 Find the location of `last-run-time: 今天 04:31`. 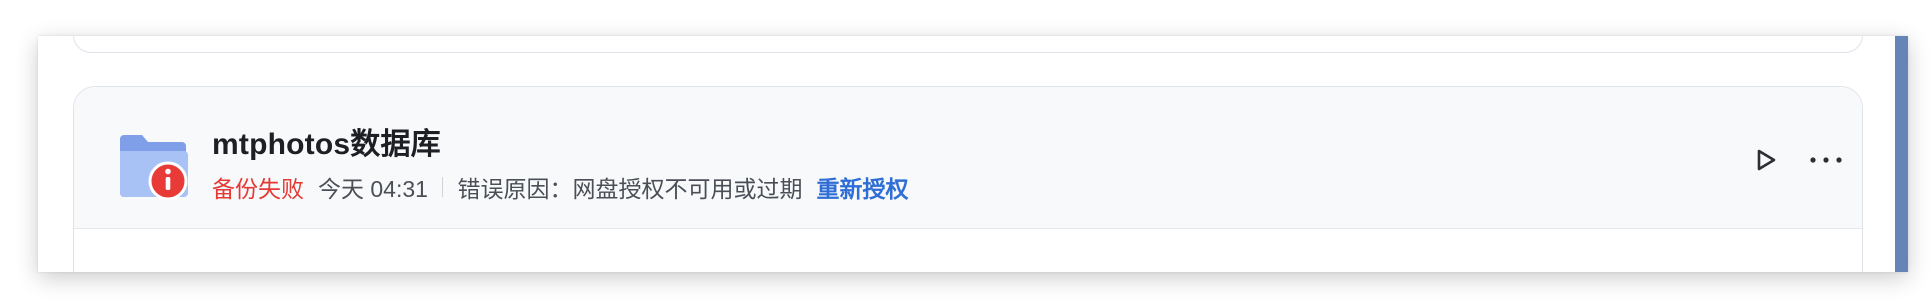

last-run-time: 今天 04:31 is located at coordinates (373, 189).